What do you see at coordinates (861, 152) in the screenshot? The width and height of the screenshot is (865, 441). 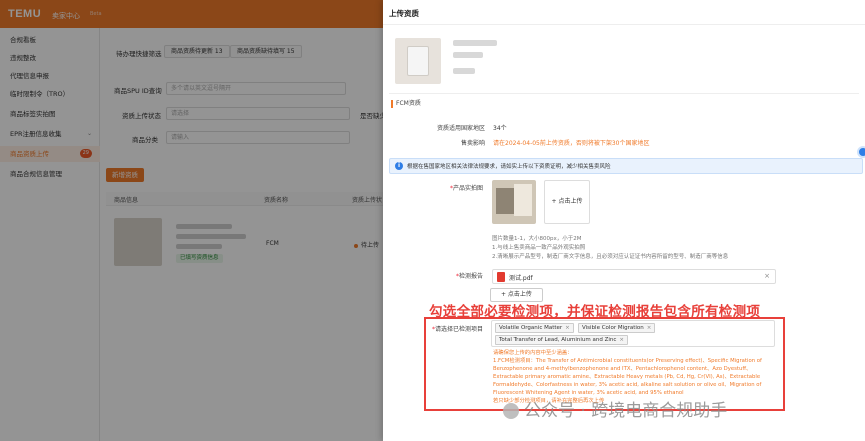 I see `floating-help-button` at bounding box center [861, 152].